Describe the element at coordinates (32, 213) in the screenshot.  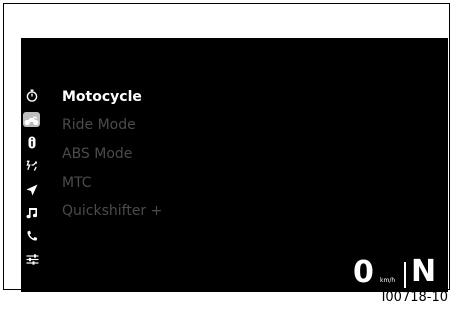
I see `music-note-icon` at that location.